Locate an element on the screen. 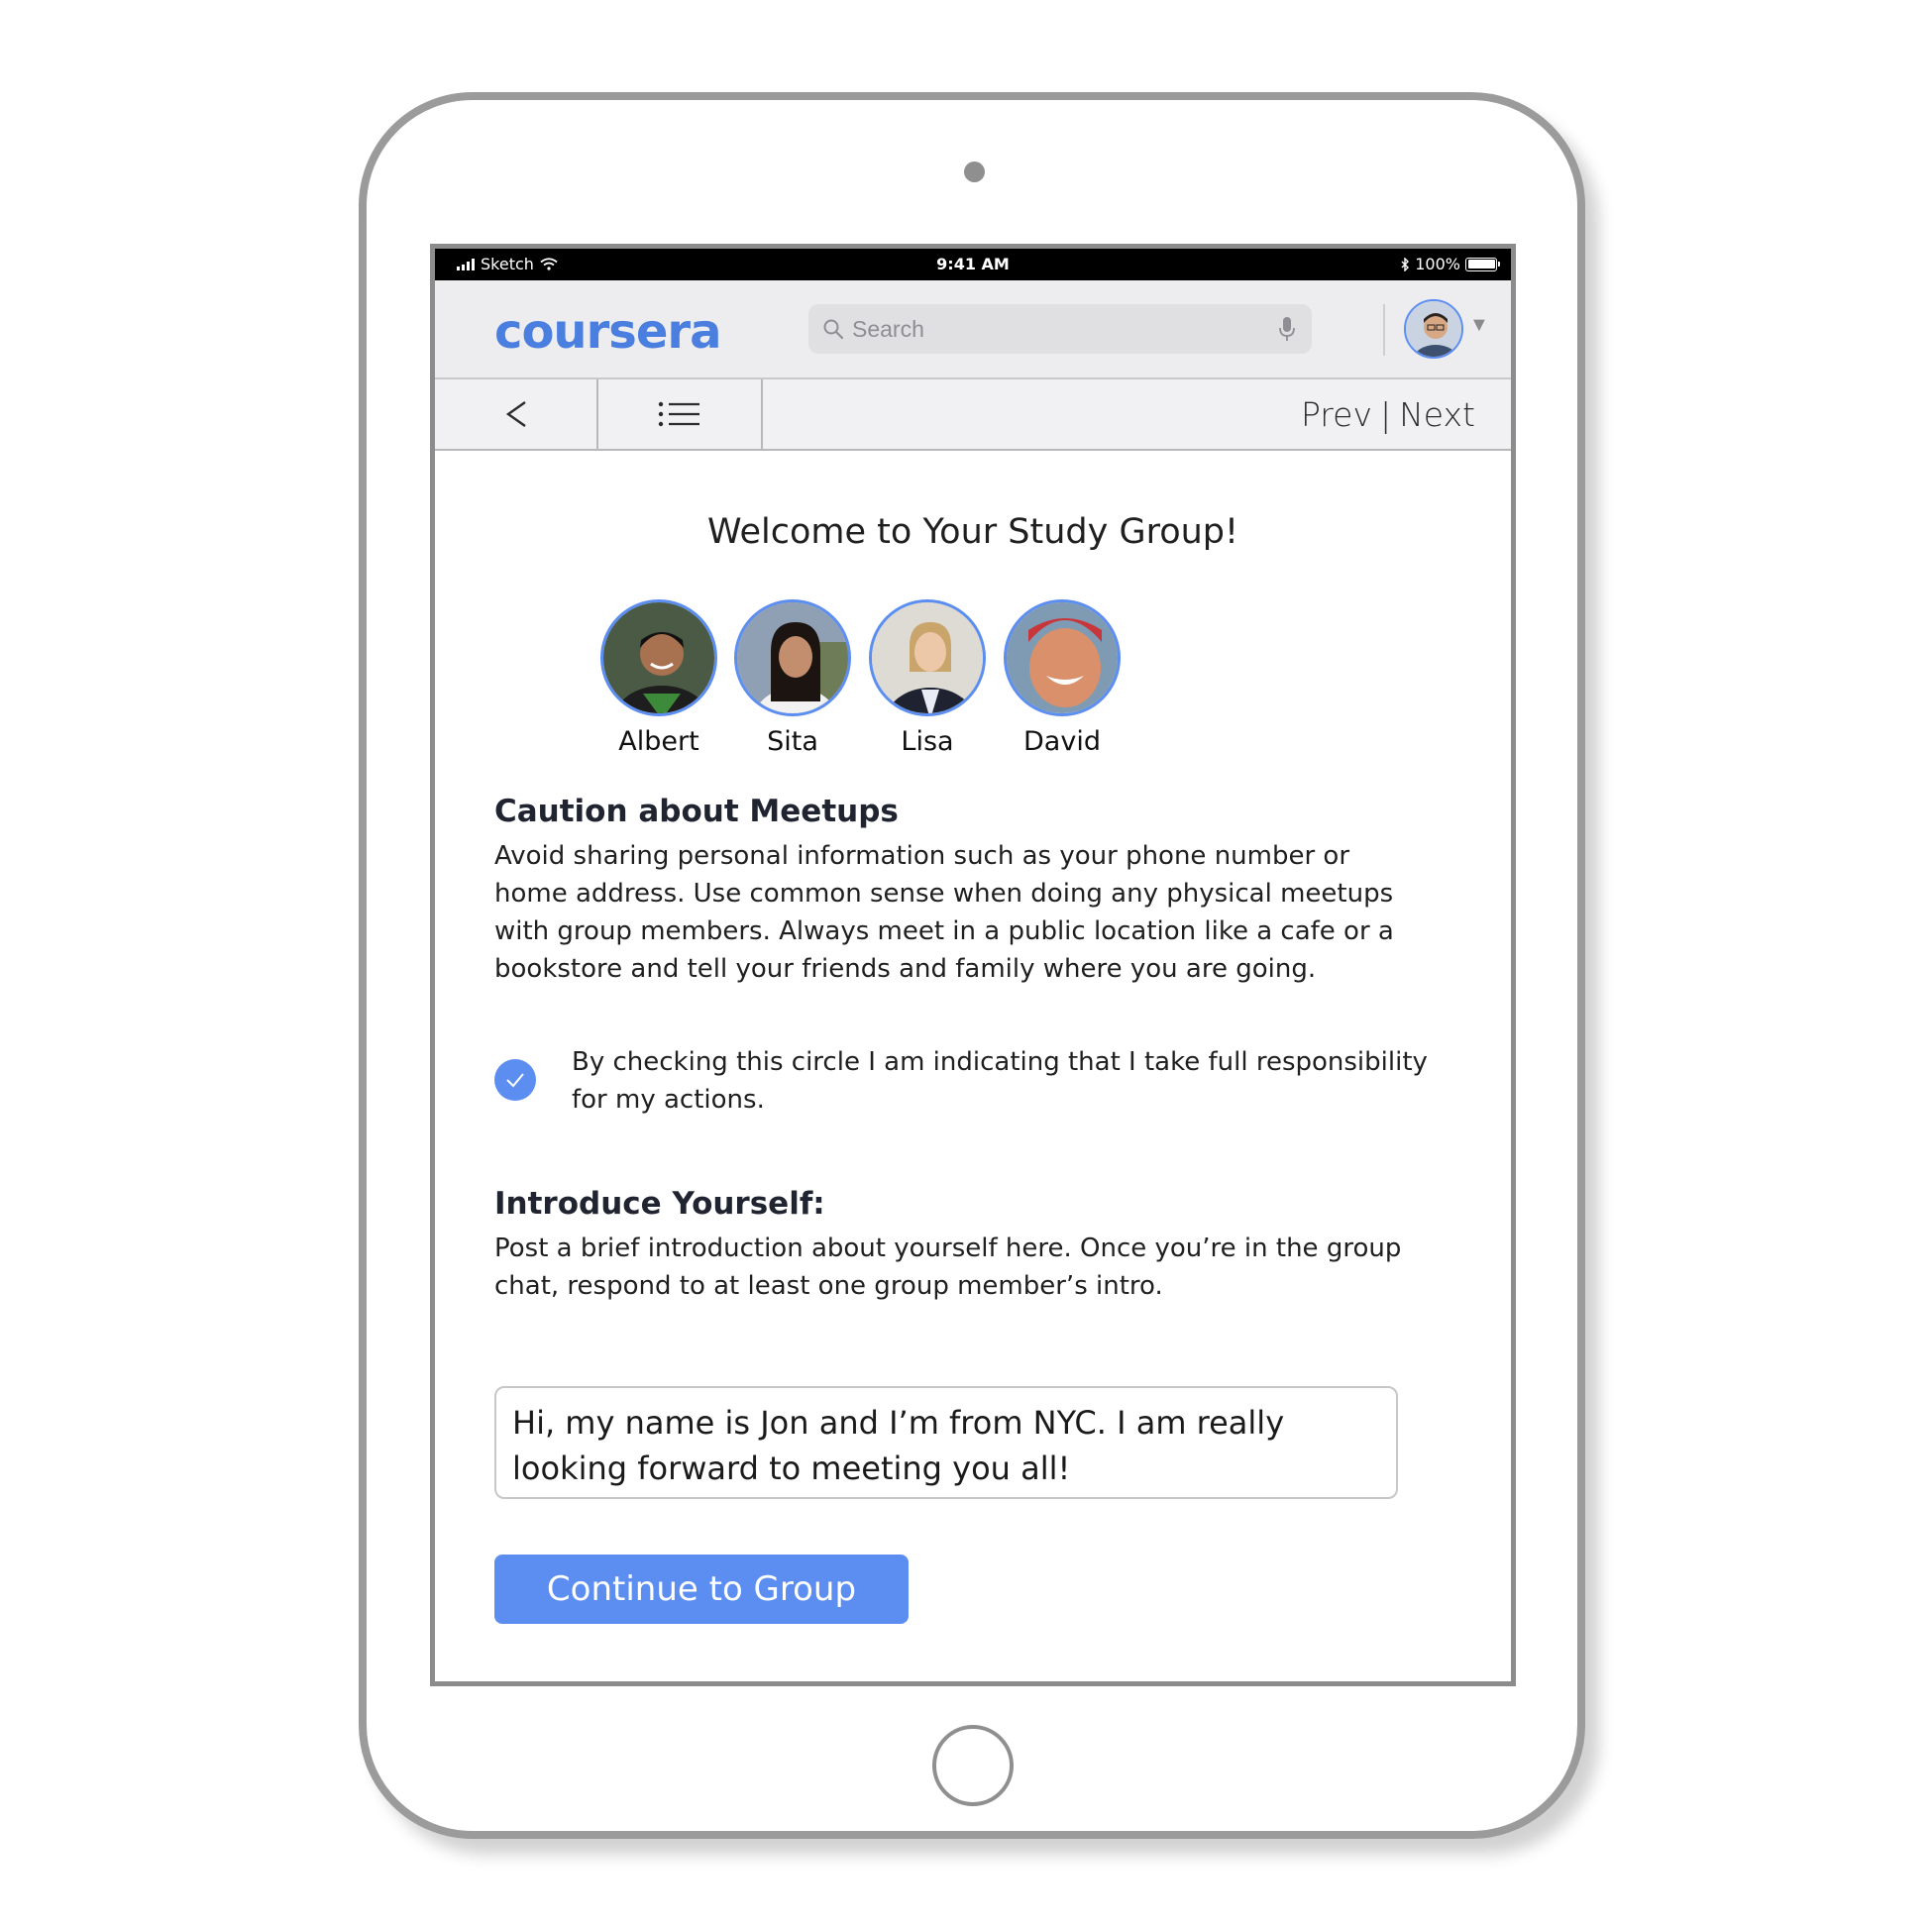 The image size is (1932, 1932). chevron-left-icon is located at coordinates (515, 414).